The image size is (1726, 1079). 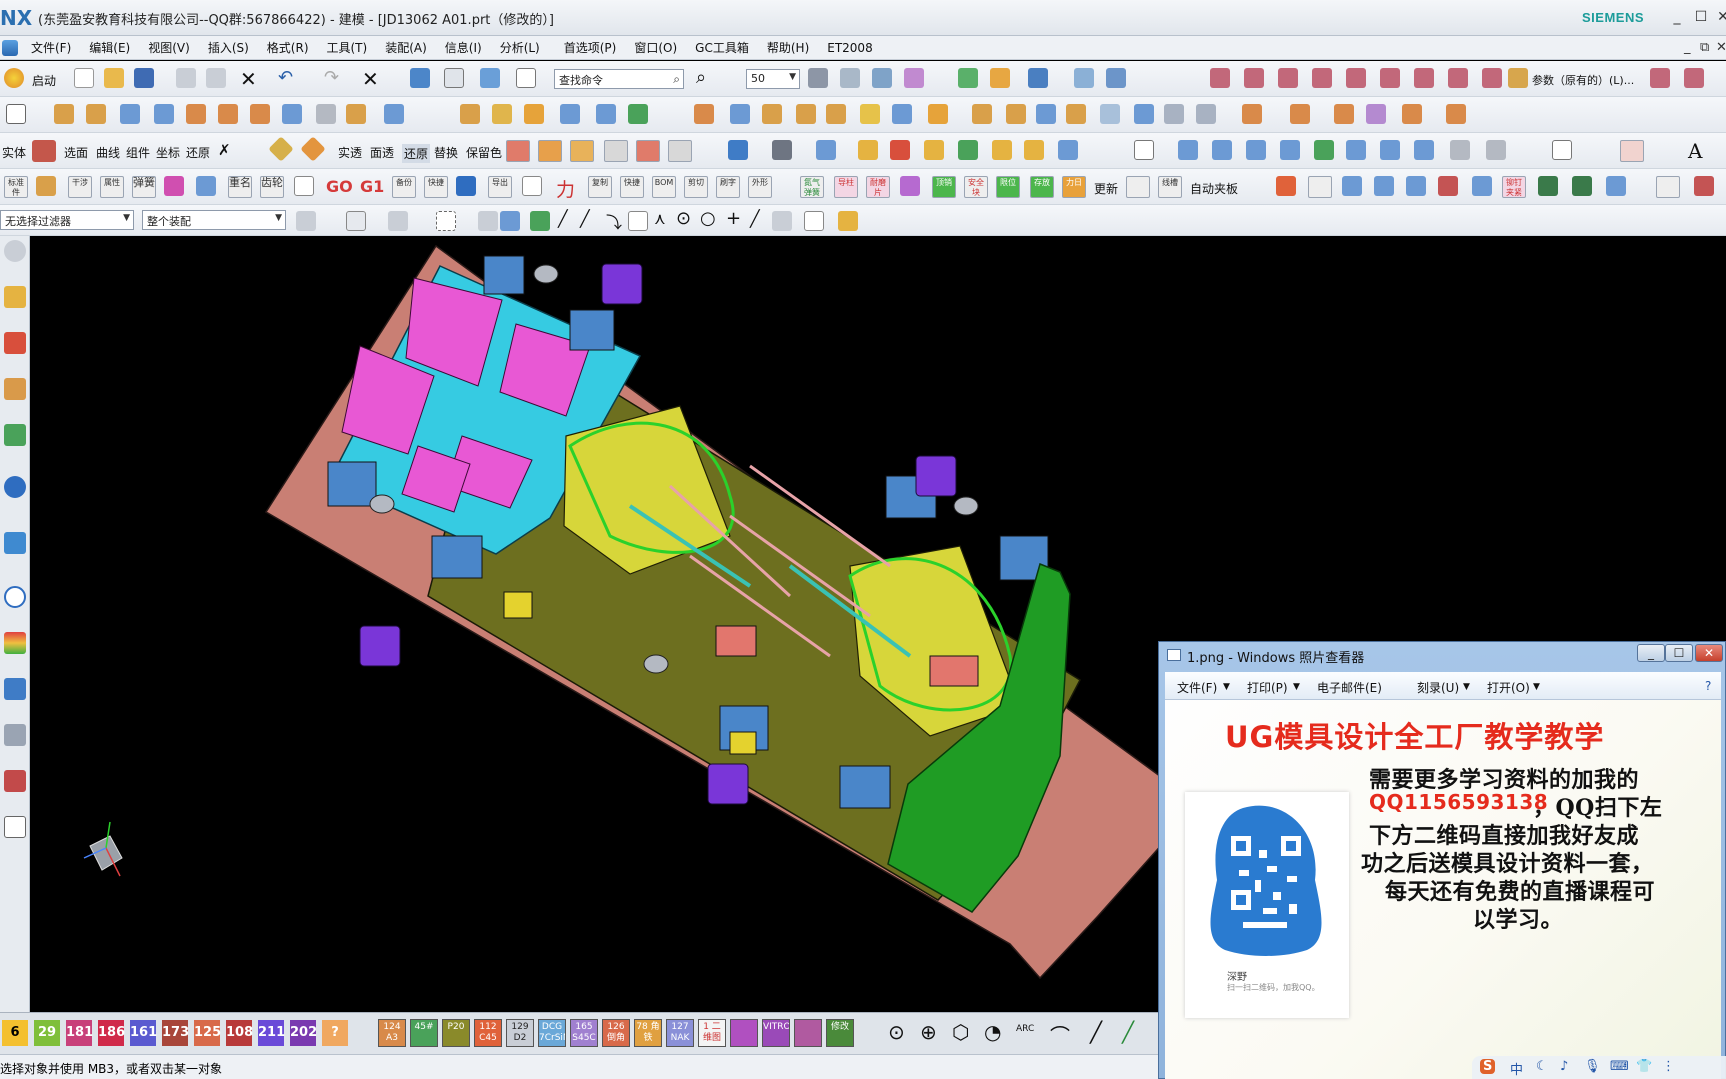 I want to click on pin-chip: 顶销, so click(x=944, y=187).